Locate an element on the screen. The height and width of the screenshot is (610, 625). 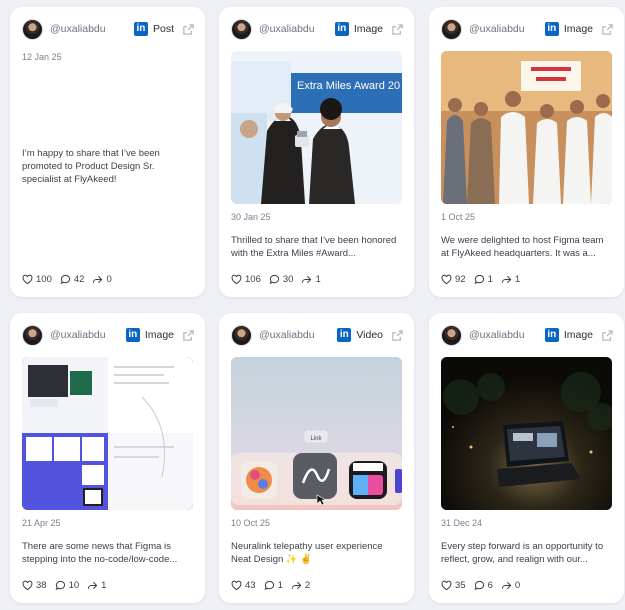
dock-video-frame: Link is located at coordinates (316, 433).